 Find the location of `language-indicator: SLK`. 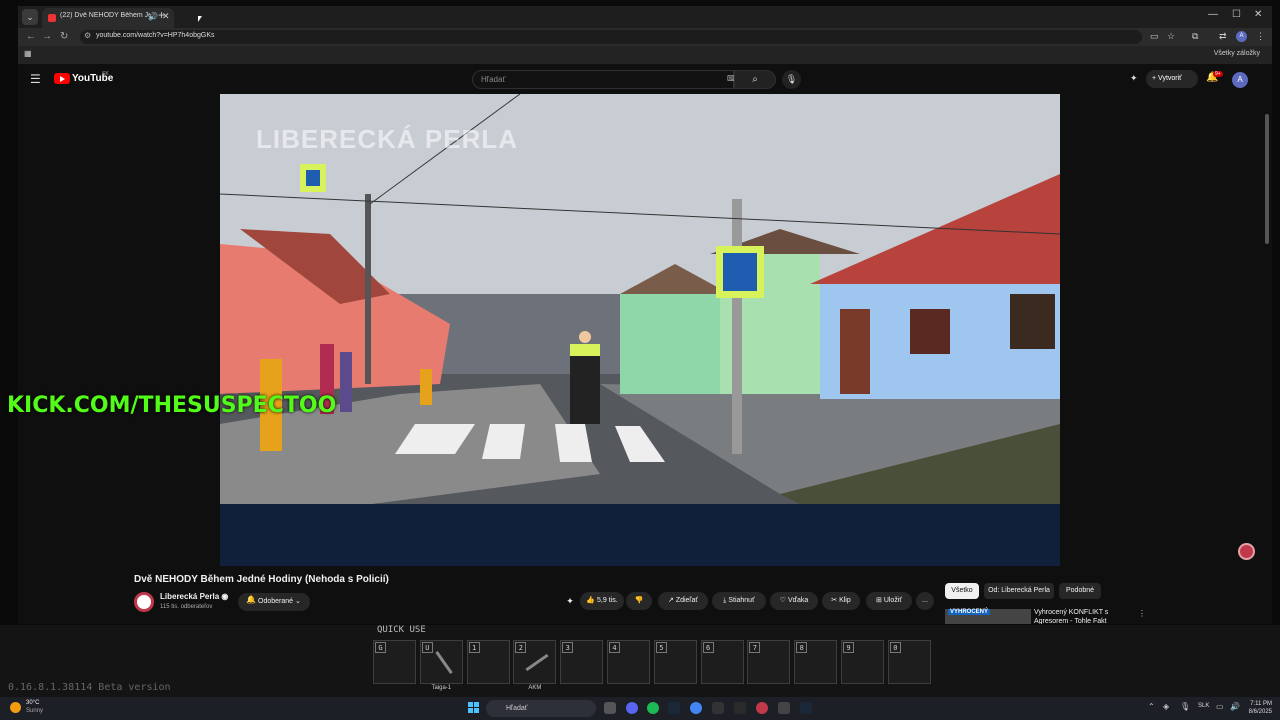

language-indicator: SLK is located at coordinates (1203, 706).